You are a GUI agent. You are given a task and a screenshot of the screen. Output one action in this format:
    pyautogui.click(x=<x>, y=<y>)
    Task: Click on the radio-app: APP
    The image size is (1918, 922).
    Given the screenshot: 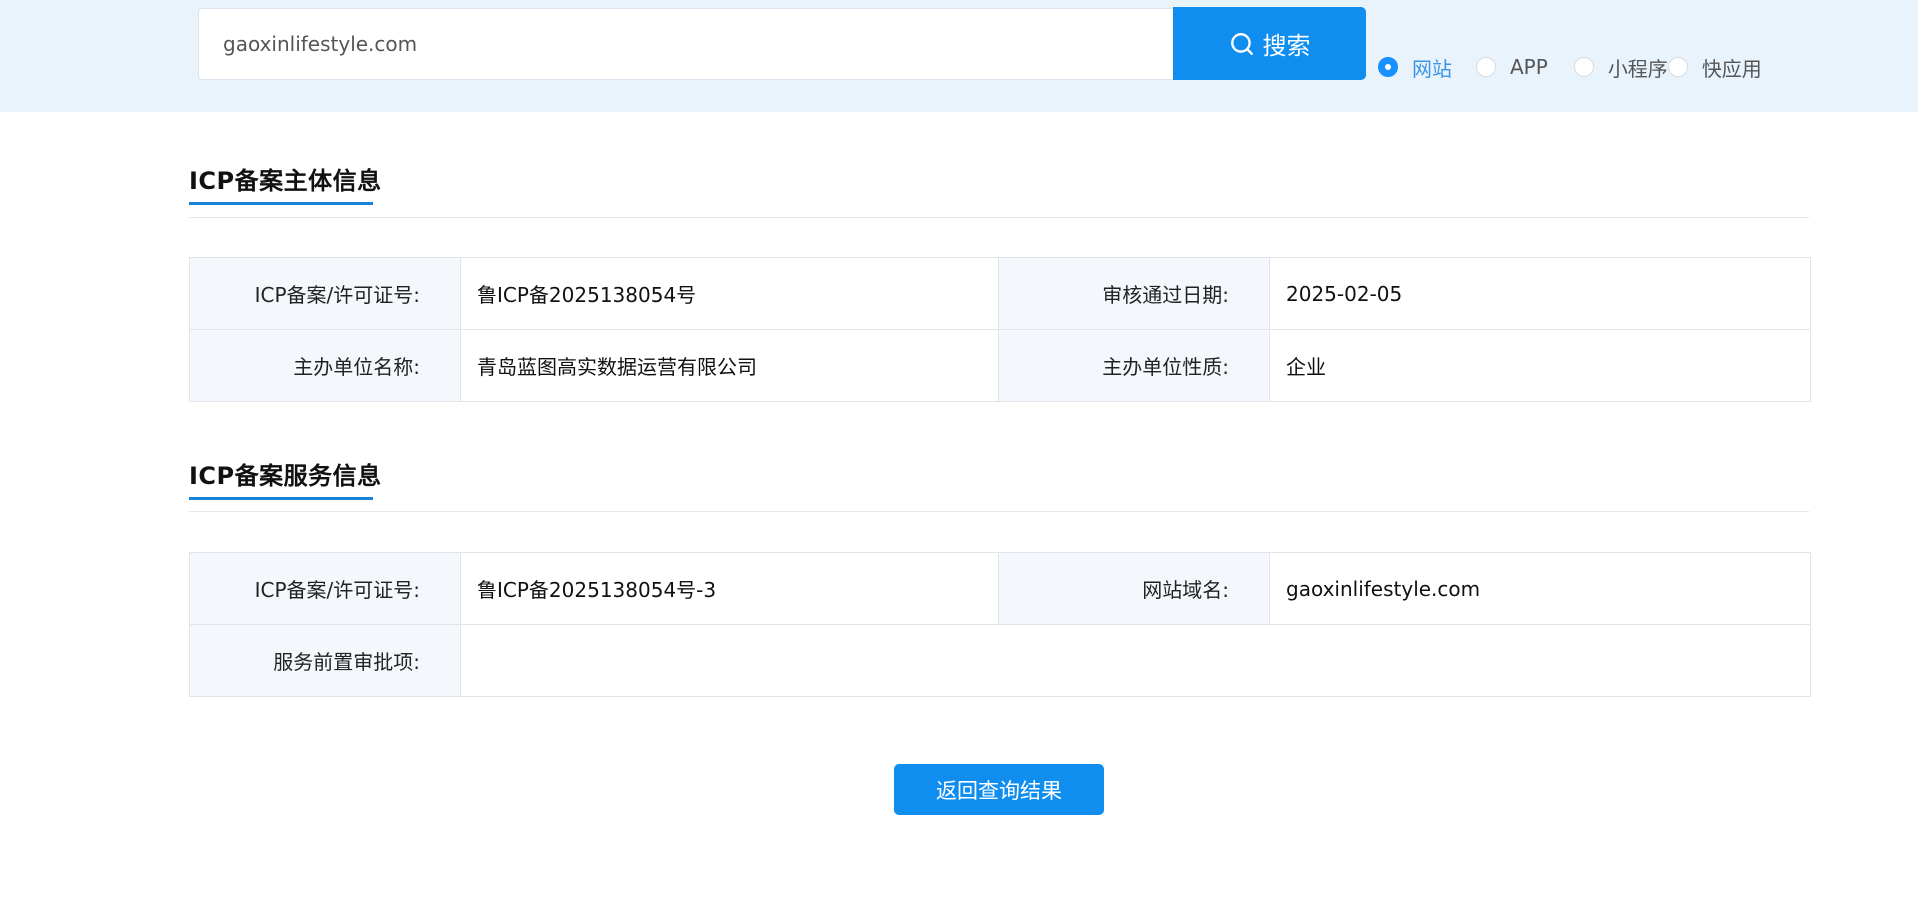 What is the action you would take?
    pyautogui.click(x=1512, y=67)
    